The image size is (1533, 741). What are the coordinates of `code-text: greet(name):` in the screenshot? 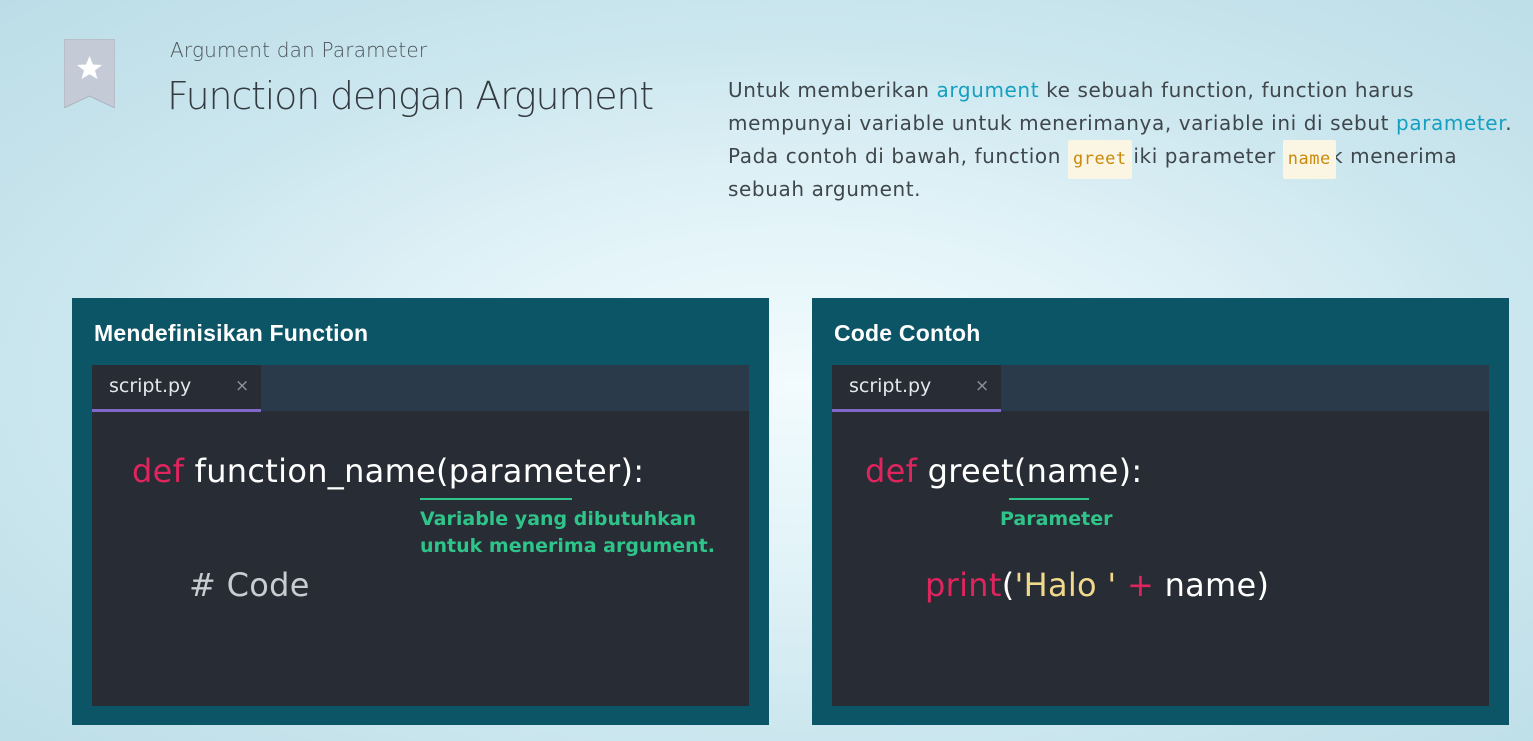 It's located at (1035, 471).